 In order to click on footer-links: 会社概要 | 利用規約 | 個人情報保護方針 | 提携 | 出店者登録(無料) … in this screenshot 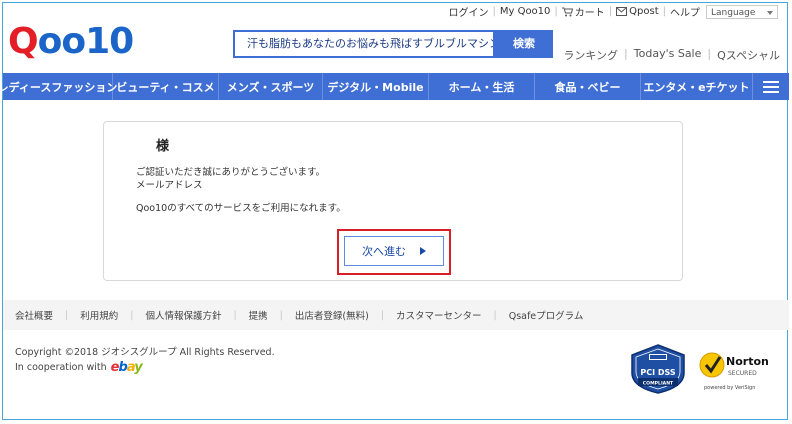, I will do `click(396, 315)`.